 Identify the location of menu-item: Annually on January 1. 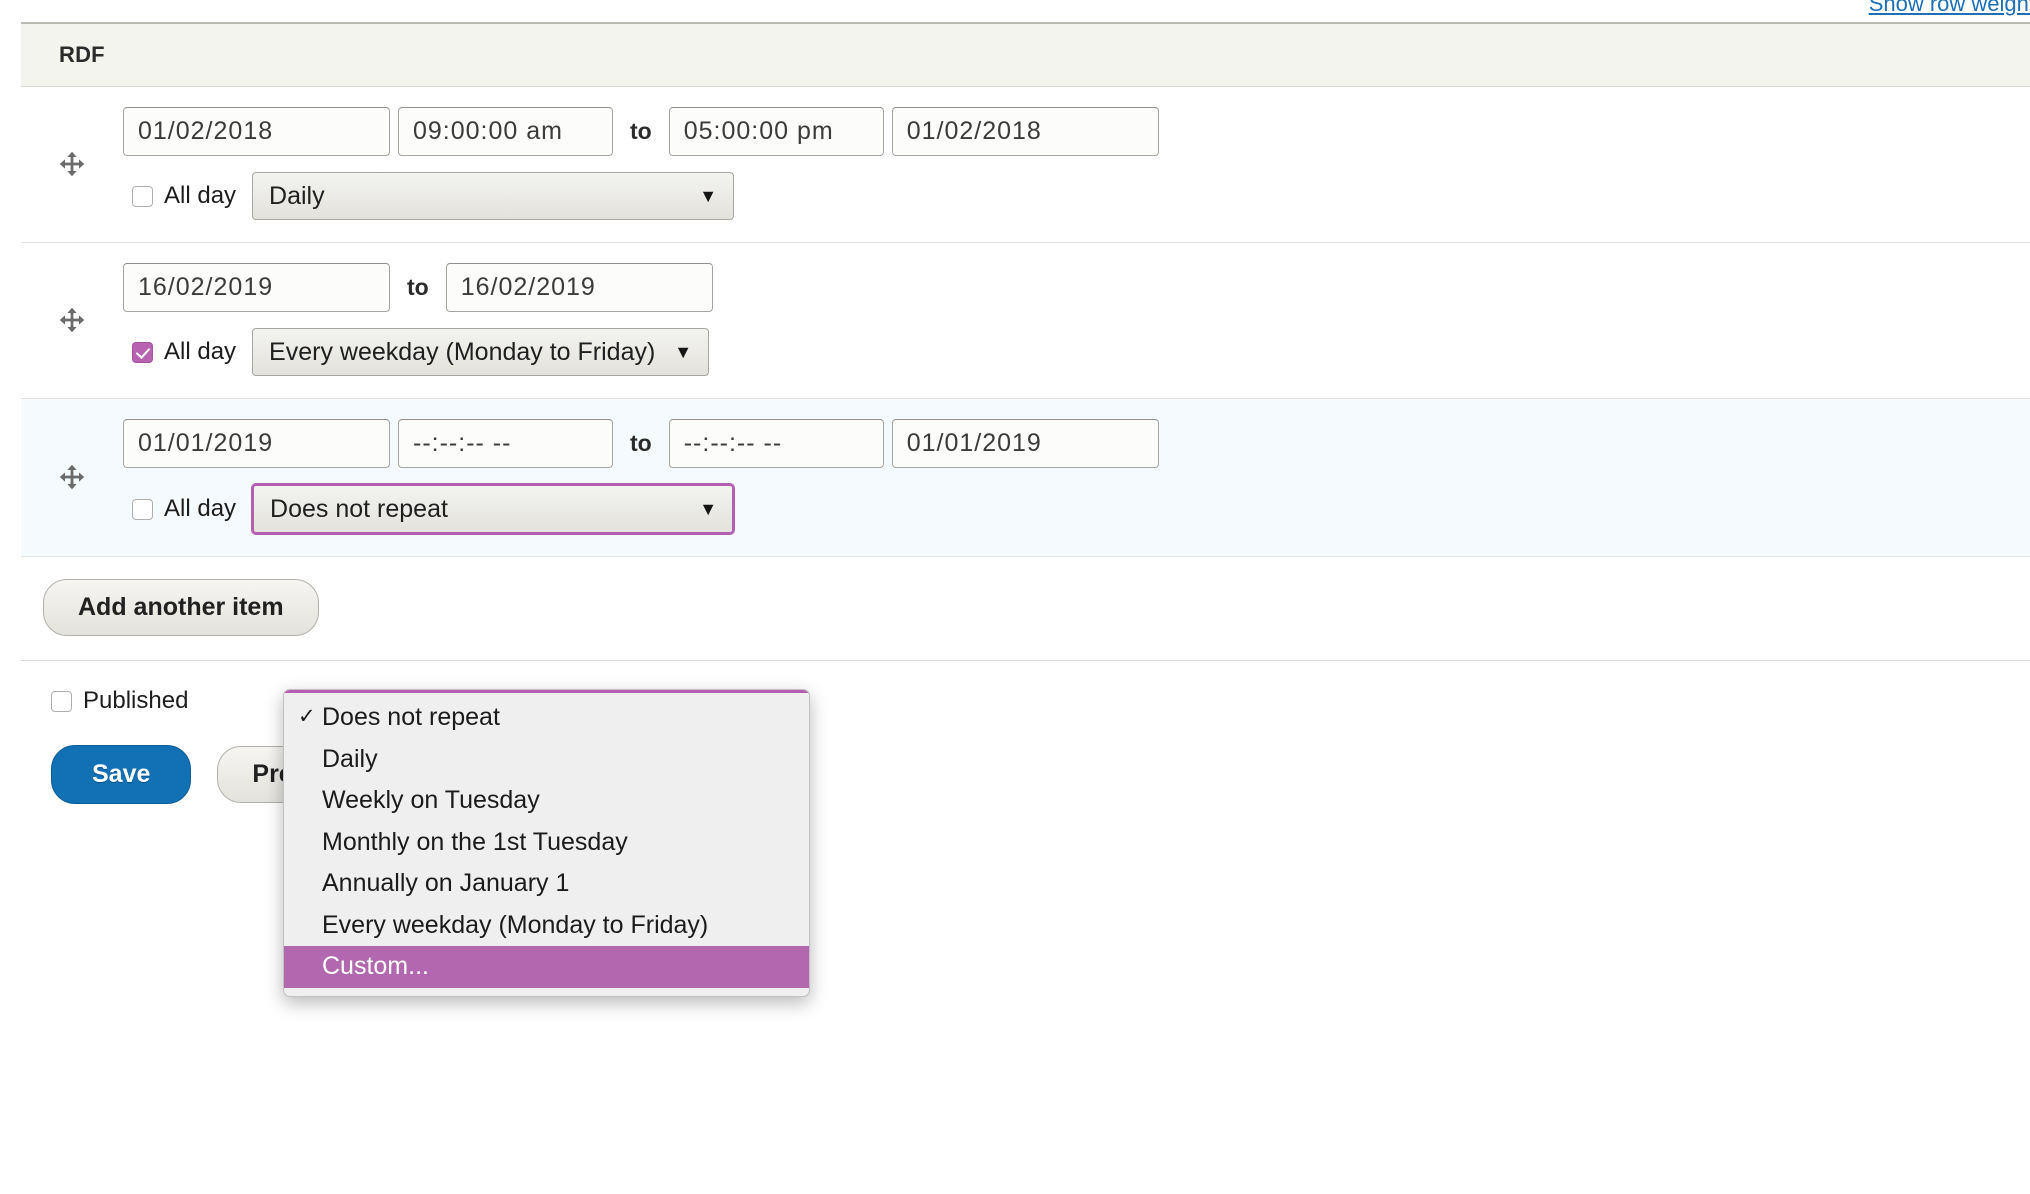
(546, 884).